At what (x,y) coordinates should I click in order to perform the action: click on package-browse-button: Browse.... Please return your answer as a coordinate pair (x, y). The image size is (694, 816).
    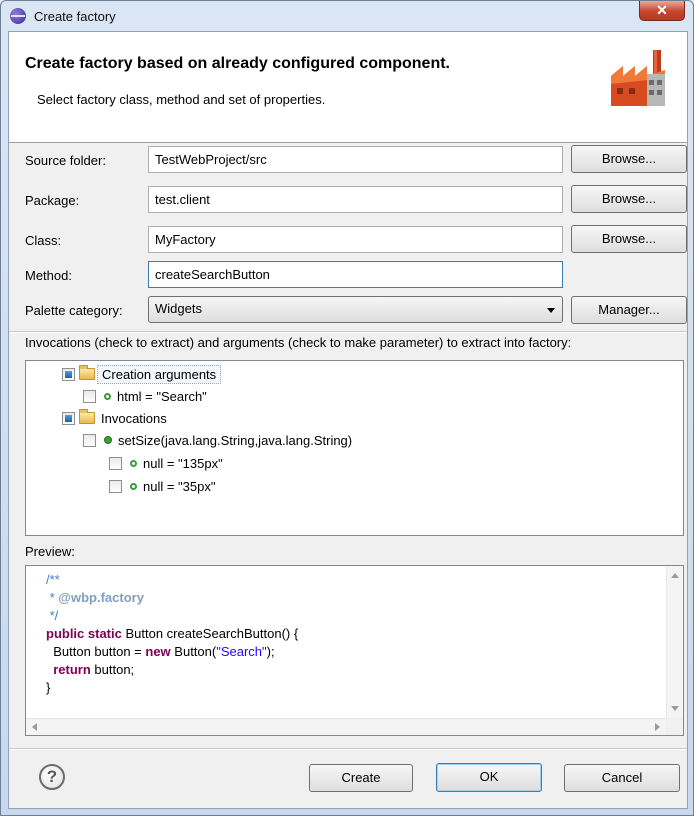
    Looking at the image, I should click on (629, 199).